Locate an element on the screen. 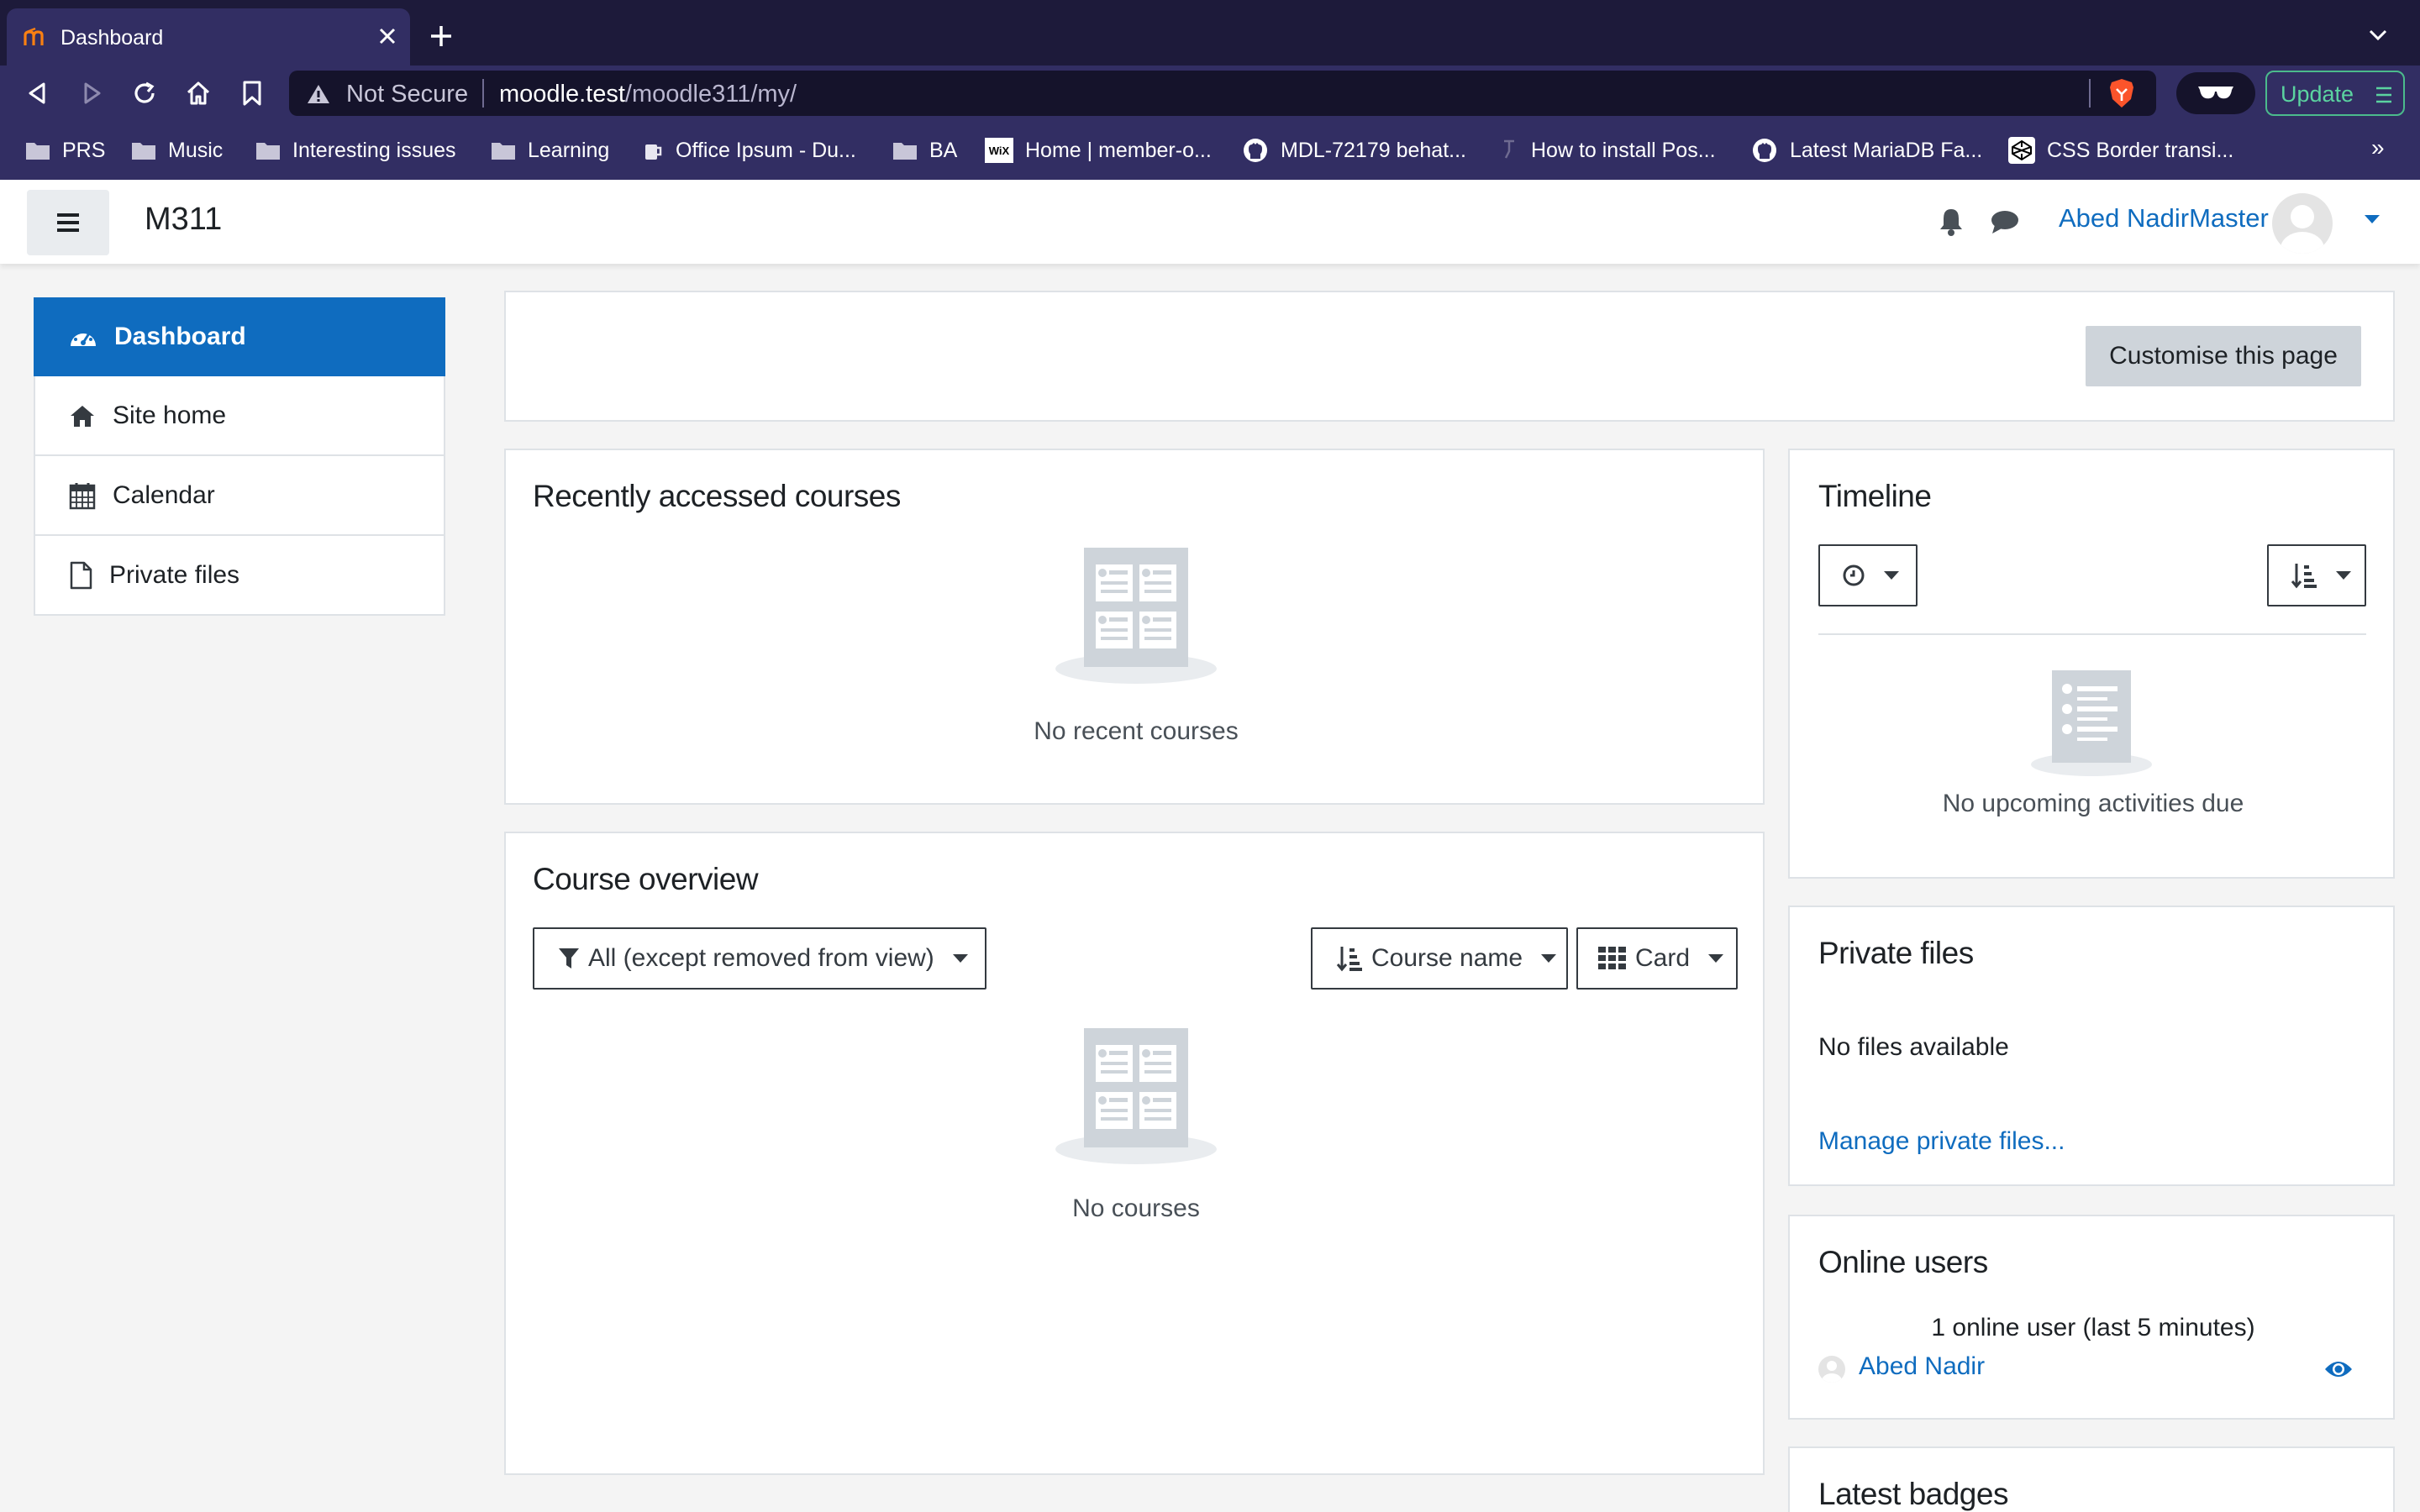 The image size is (2420, 1512). user-menu-name: Abed NadirMaster is located at coordinates (2164, 218).